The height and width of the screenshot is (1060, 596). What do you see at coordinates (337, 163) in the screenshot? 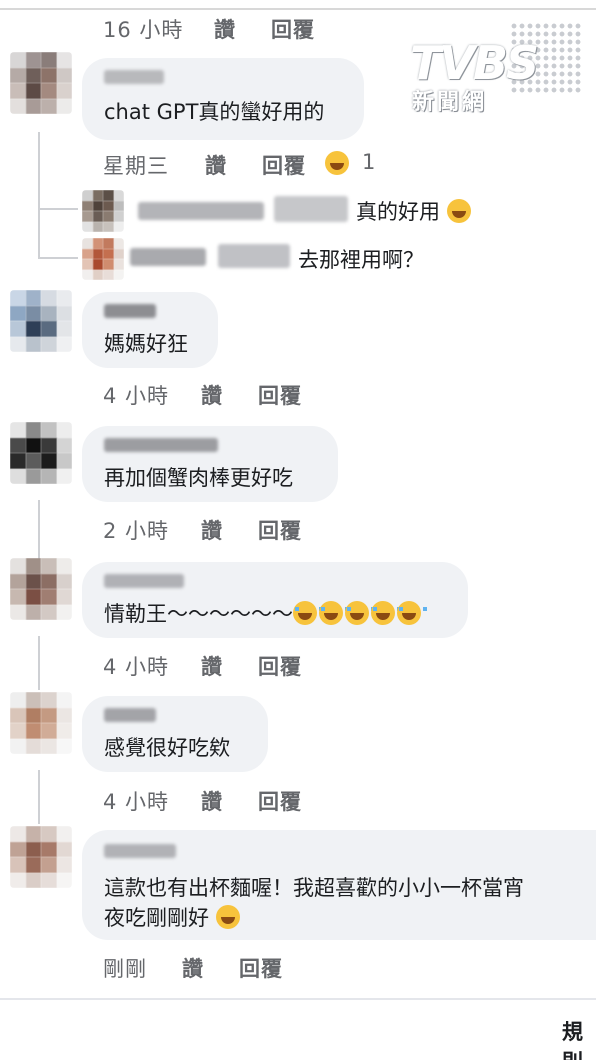
I see `haha-reaction-icon` at bounding box center [337, 163].